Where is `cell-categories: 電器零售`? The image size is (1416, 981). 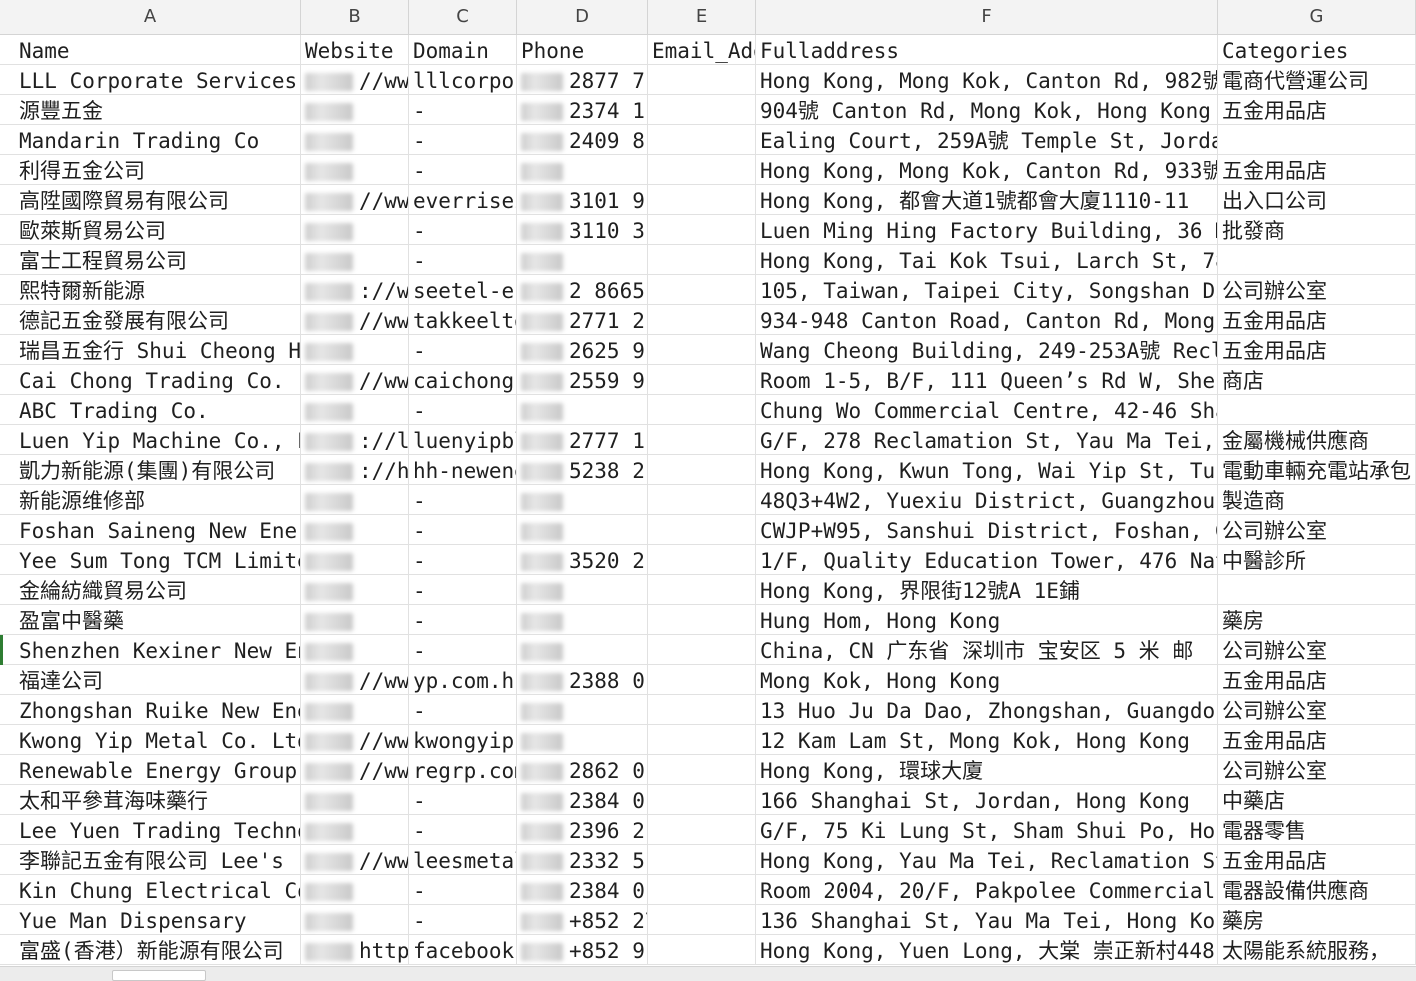
cell-categories: 電器零售 is located at coordinates (1317, 830).